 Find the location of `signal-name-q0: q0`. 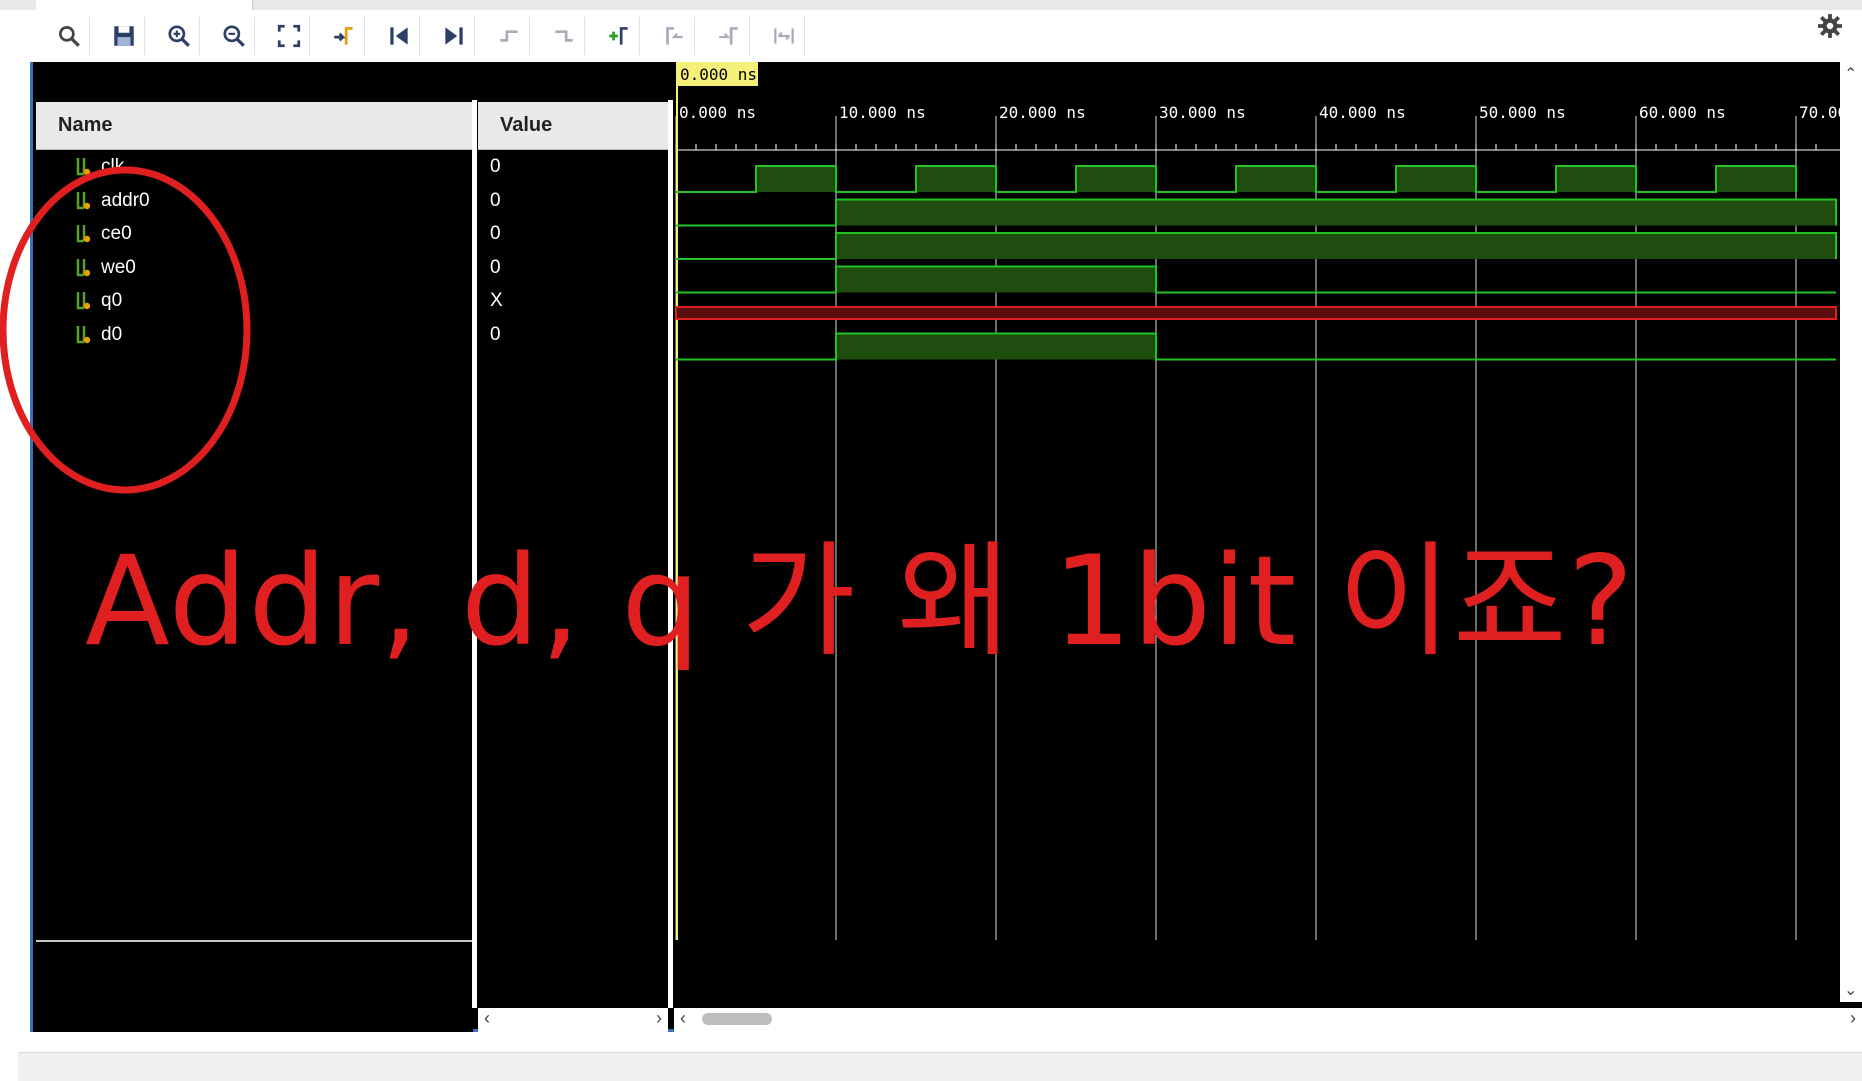

signal-name-q0: q0 is located at coordinates (98, 301).